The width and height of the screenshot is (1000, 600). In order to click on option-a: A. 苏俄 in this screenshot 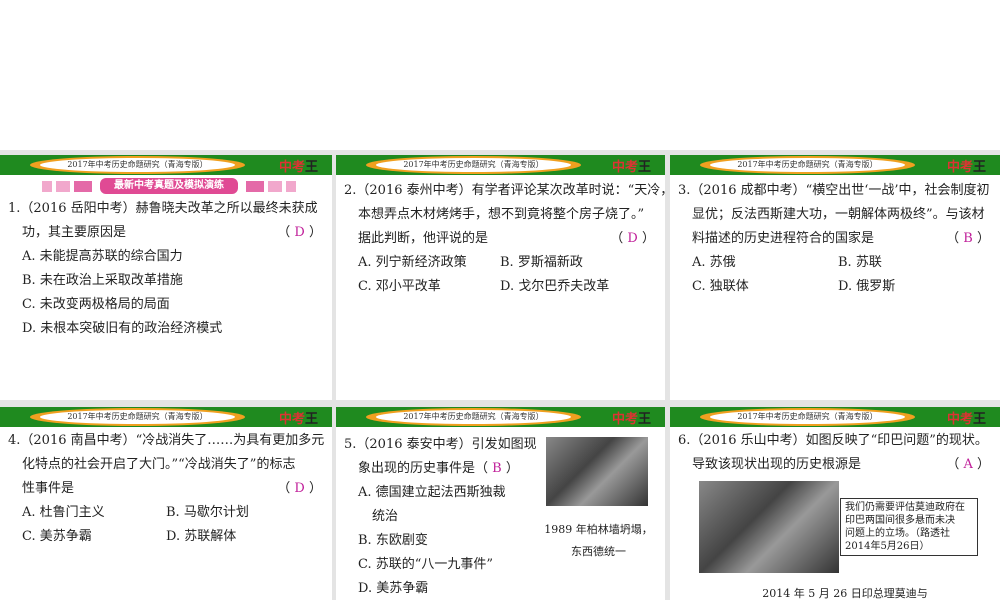, I will do `click(714, 262)`.